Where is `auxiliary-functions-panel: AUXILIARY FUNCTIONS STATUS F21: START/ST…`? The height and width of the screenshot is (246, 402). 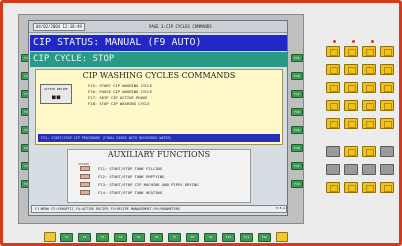
auxiliary-functions-panel: AUXILIARY FUNCTIONS STATUS F21: START/ST… is located at coordinates (159, 176).